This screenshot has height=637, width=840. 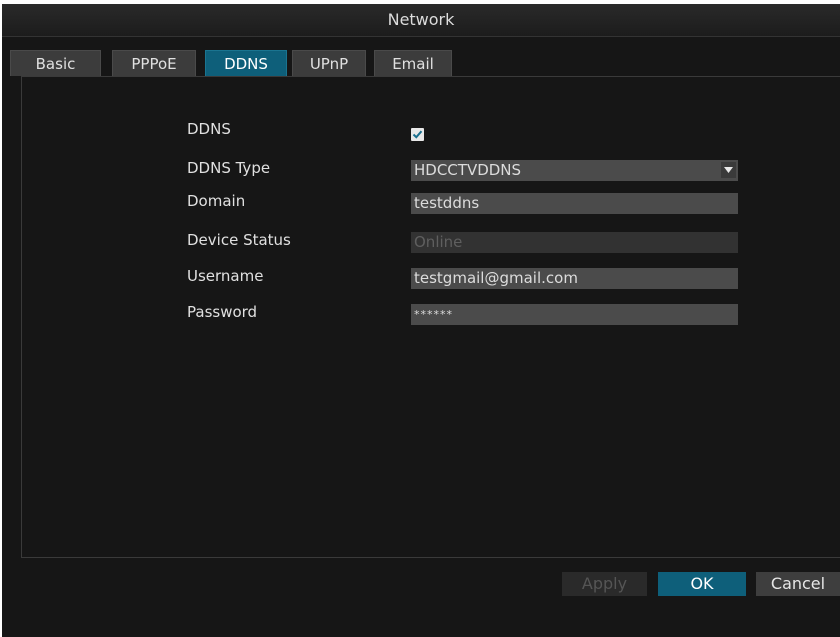 I want to click on cancel-button: Cancel, so click(x=798, y=584).